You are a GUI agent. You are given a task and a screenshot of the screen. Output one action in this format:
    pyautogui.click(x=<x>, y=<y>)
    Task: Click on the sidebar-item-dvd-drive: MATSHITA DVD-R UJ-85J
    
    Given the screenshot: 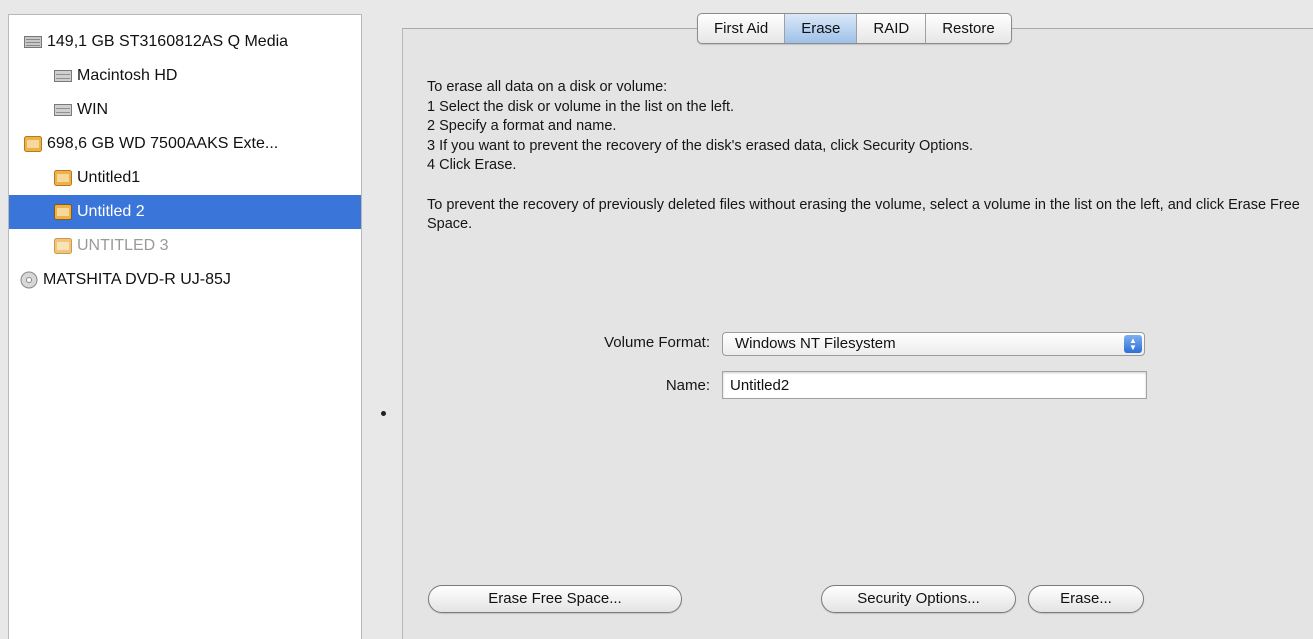 What is the action you would take?
    pyautogui.click(x=185, y=280)
    